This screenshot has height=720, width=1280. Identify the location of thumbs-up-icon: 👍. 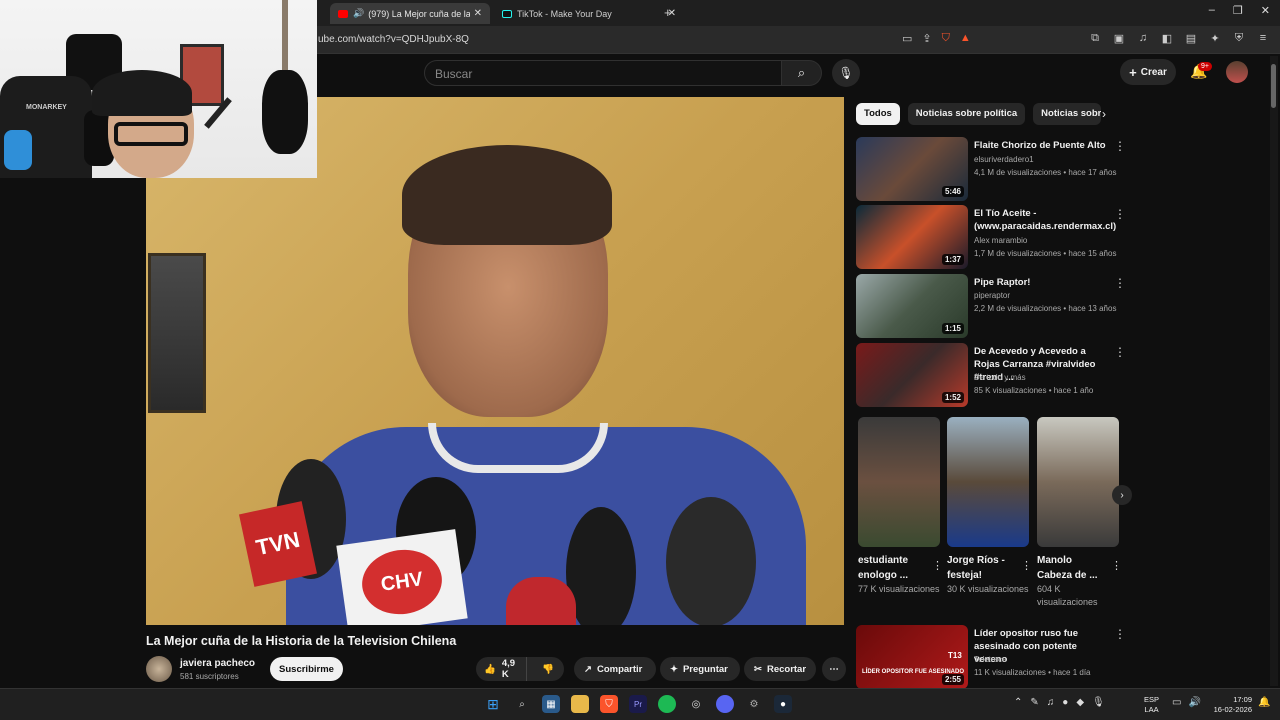
(490, 669).